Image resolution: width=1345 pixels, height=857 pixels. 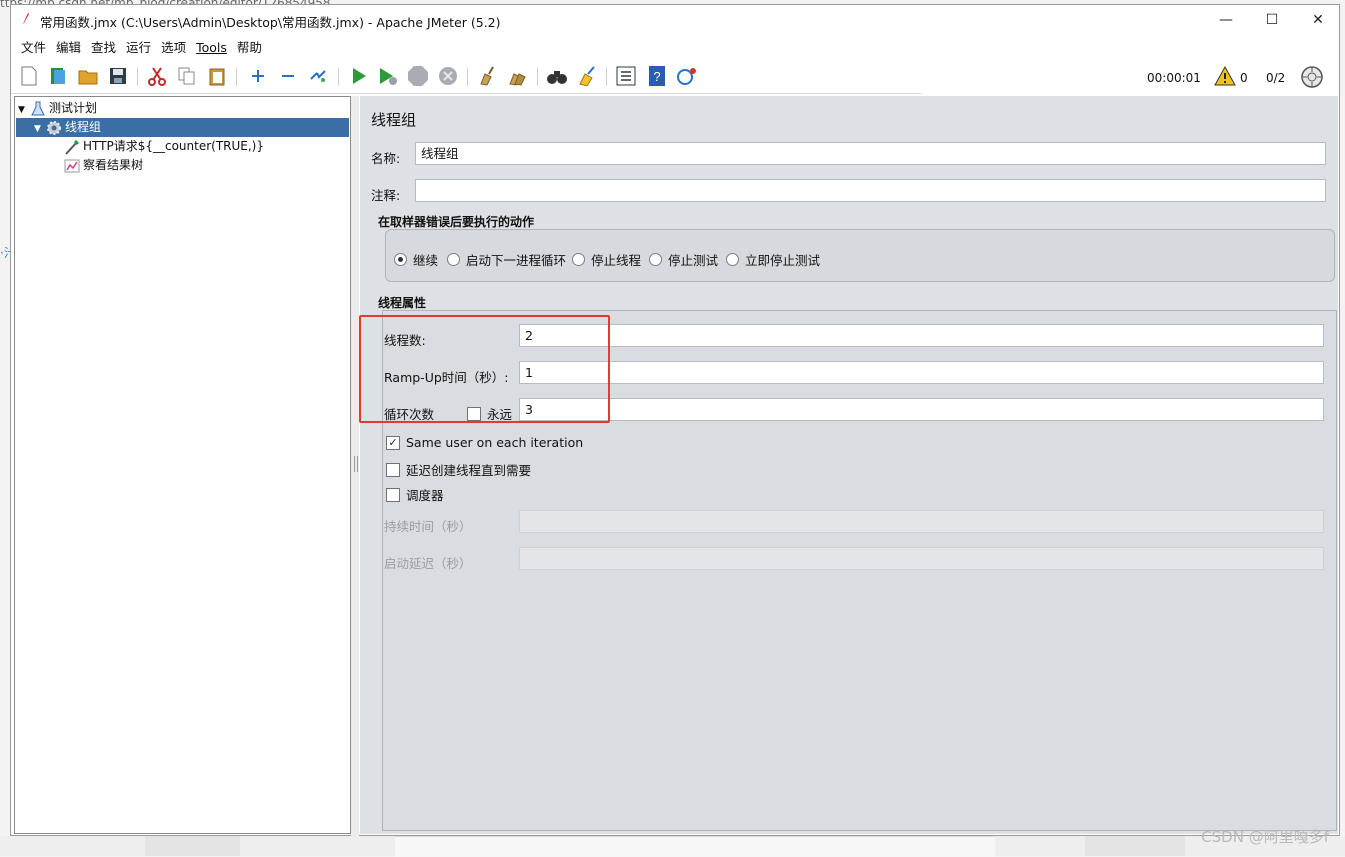 I want to click on radio-selected-icon, so click(x=400, y=259).